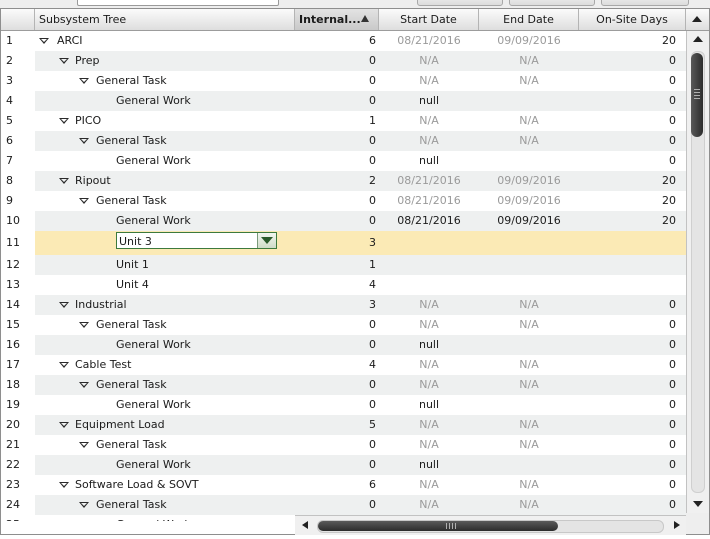 The width and height of the screenshot is (710, 539). I want to click on table-row: 18 General Task 0 N/A N/A 0, so click(343, 385).